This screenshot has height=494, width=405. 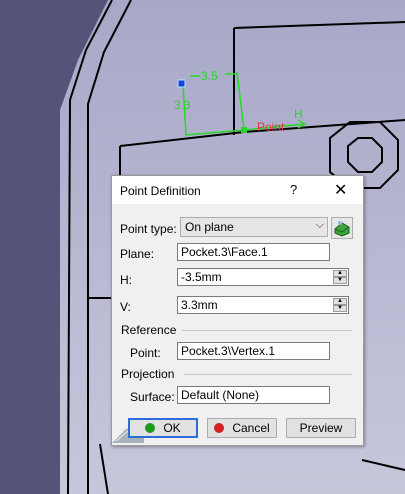 I want to click on chevron-down-icon: ⌵, so click(x=319, y=225).